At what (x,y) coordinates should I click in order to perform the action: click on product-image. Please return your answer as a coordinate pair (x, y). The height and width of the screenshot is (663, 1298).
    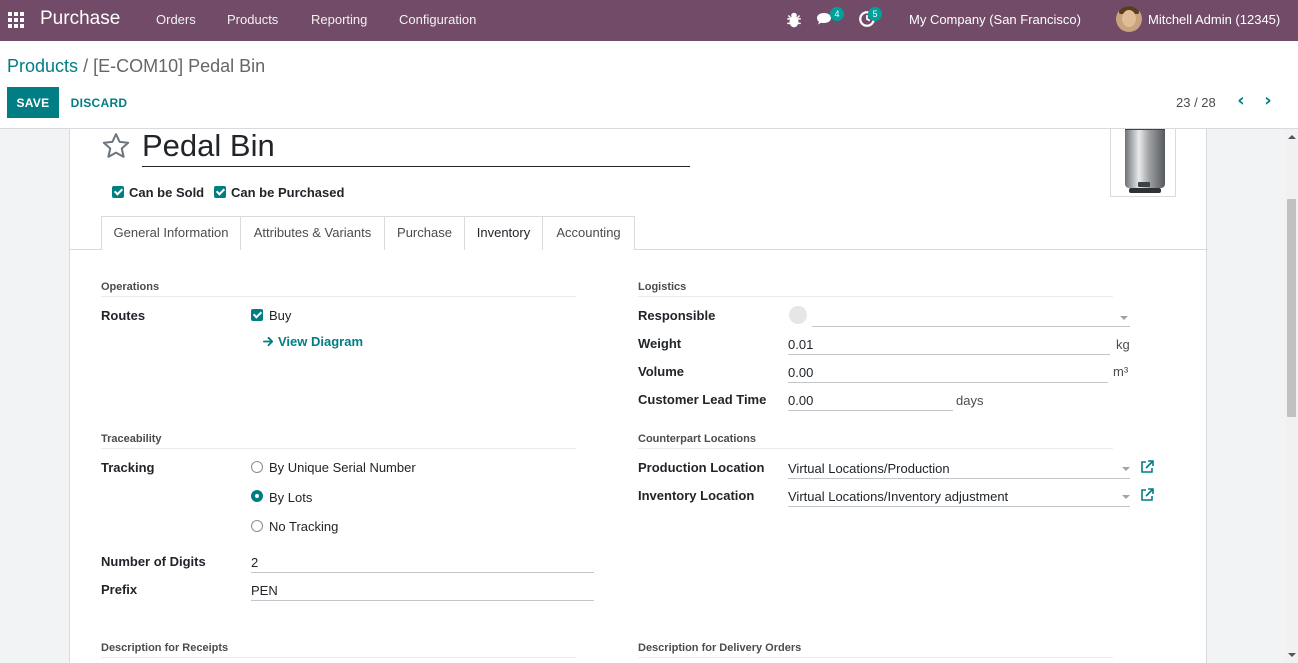
    Looking at the image, I should click on (1143, 163).